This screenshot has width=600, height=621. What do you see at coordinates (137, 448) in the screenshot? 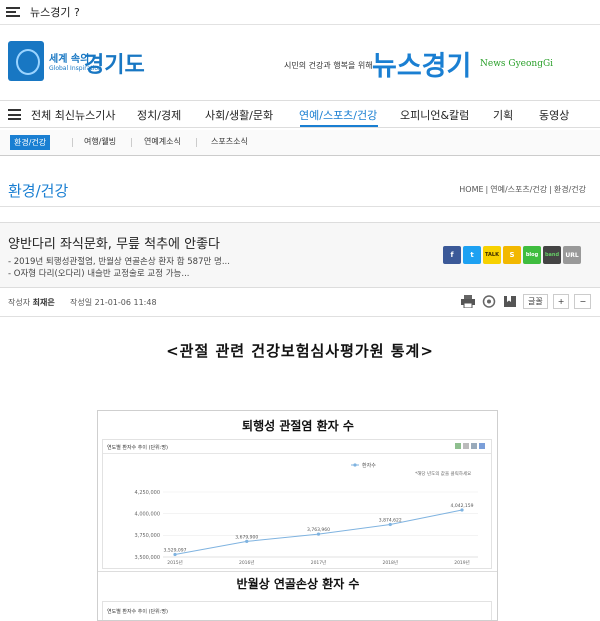
I see `chart-panel-title: 연도별 환자수 추이 (단위:명)` at bounding box center [137, 448].